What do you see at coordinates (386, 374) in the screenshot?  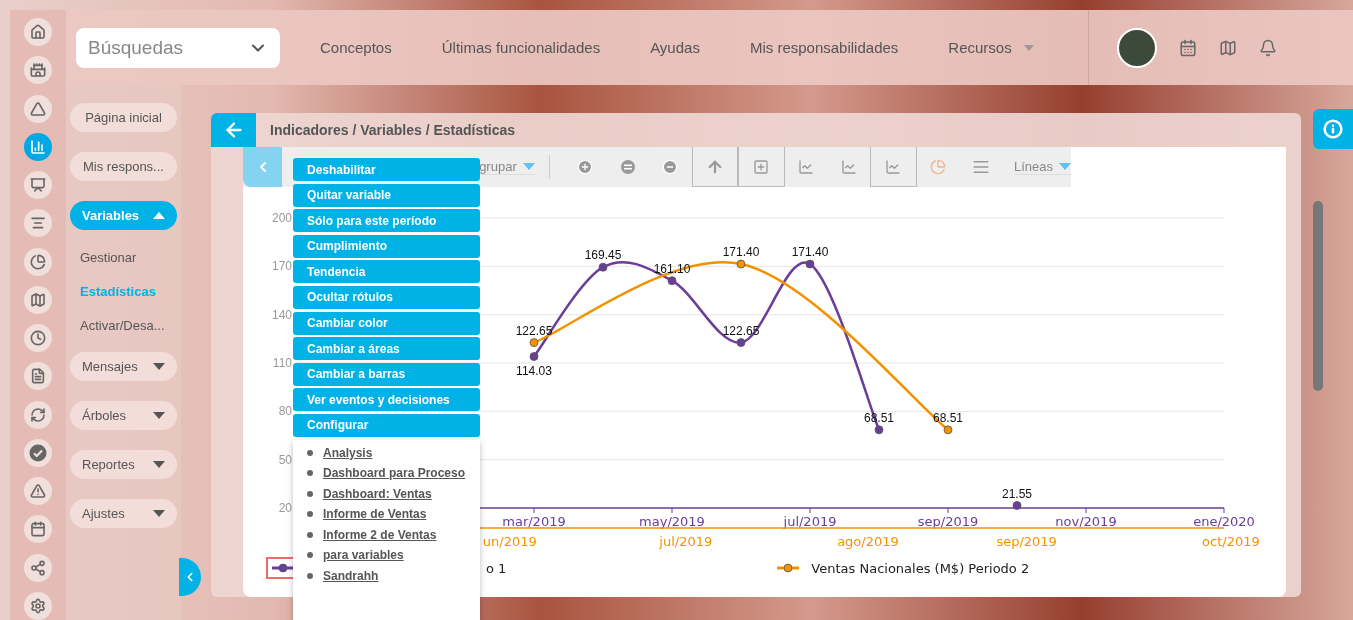 I see `menu-action: Cambiar a barras` at bounding box center [386, 374].